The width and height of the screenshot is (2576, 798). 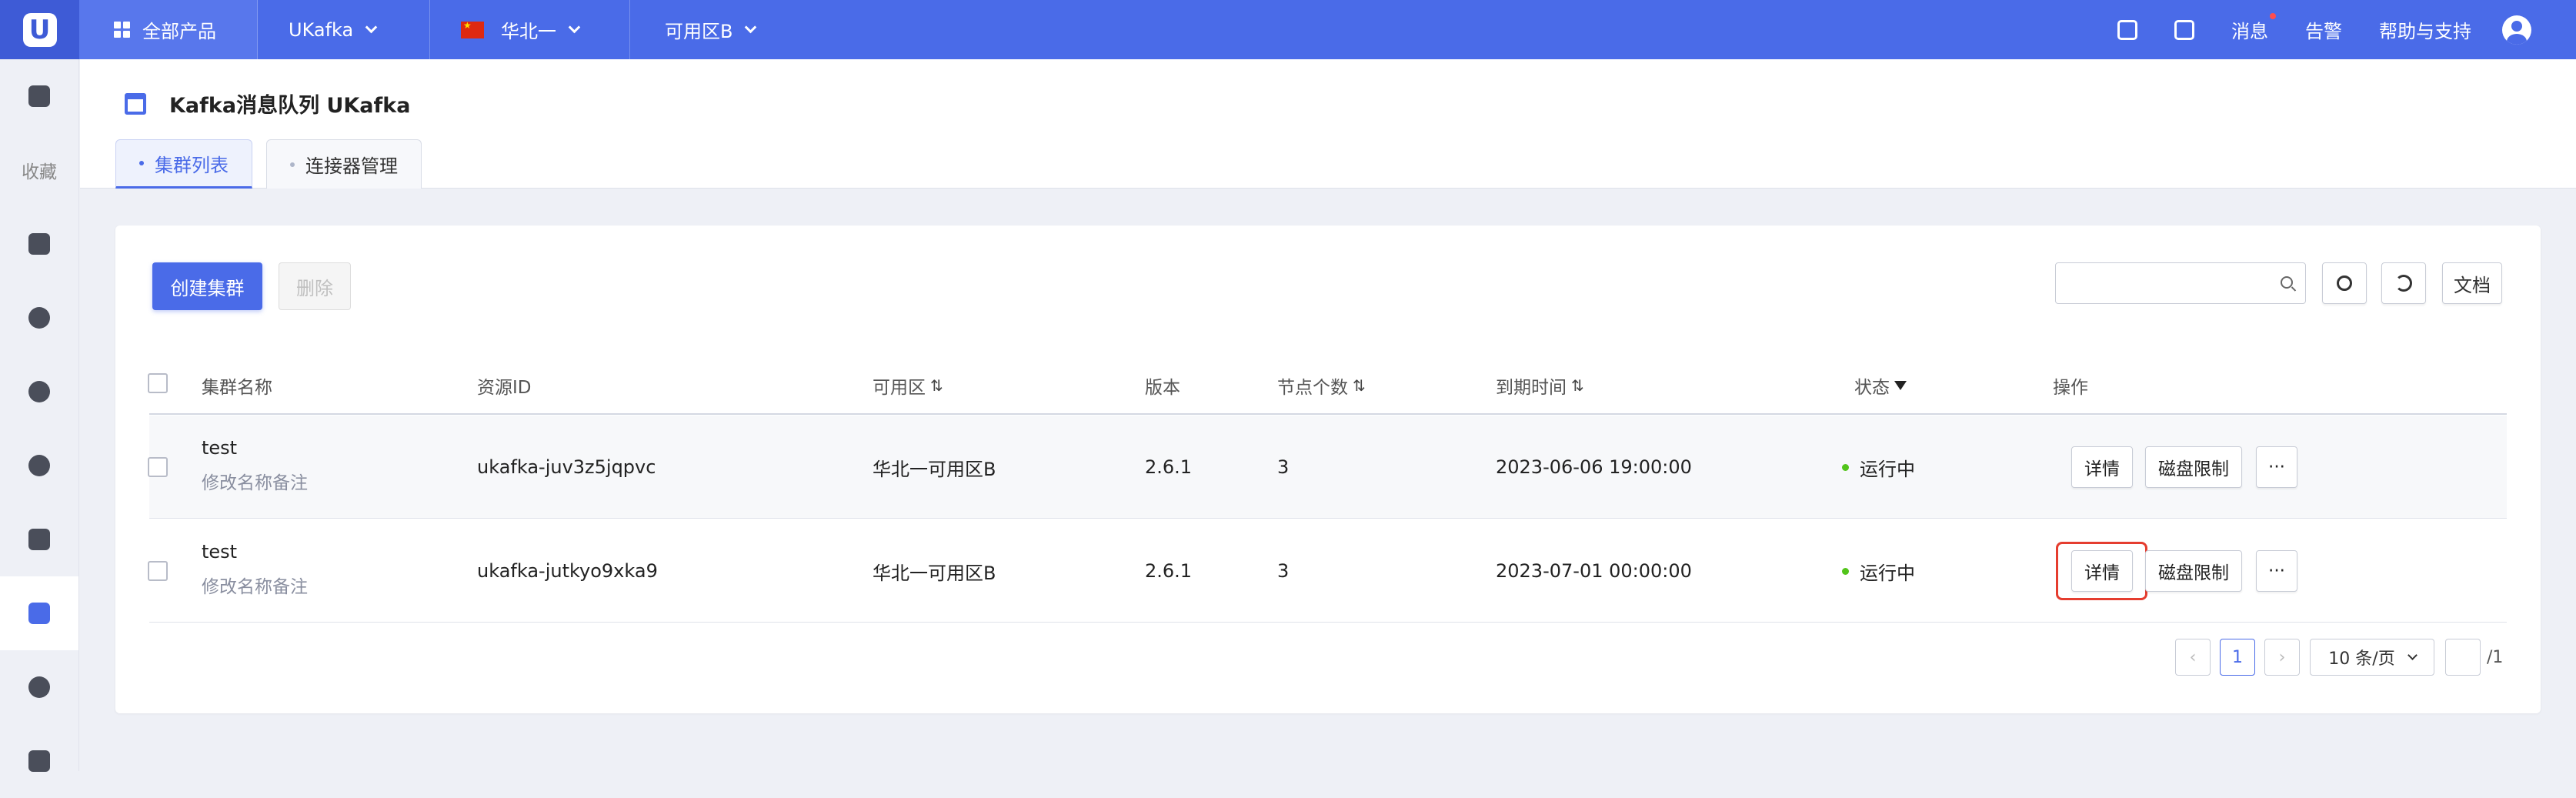 What do you see at coordinates (2249, 31) in the screenshot?
I see `messages-label: 消息` at bounding box center [2249, 31].